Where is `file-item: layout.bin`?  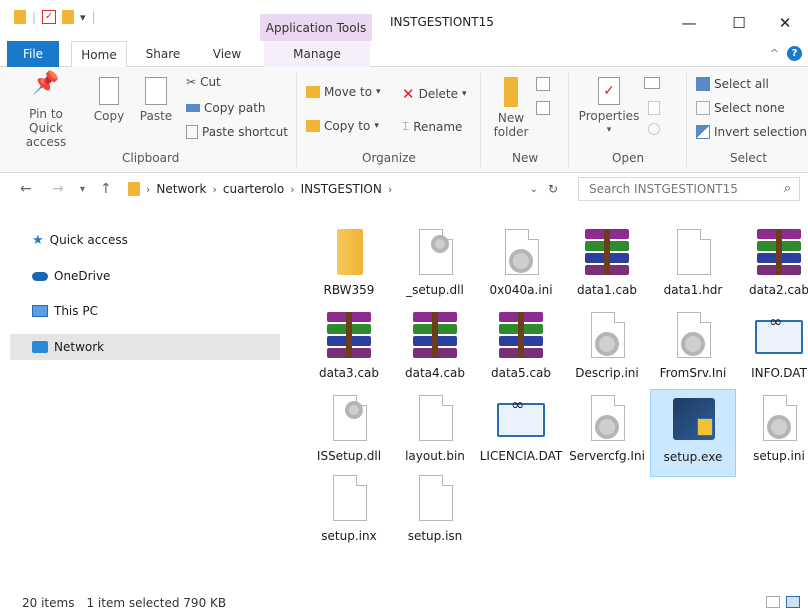
file-item: layout.bin is located at coordinates (435, 433).